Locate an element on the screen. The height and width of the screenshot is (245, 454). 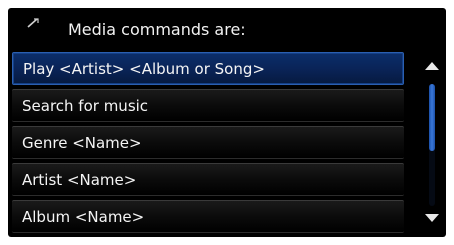
scroll-thumb is located at coordinates (432, 117).